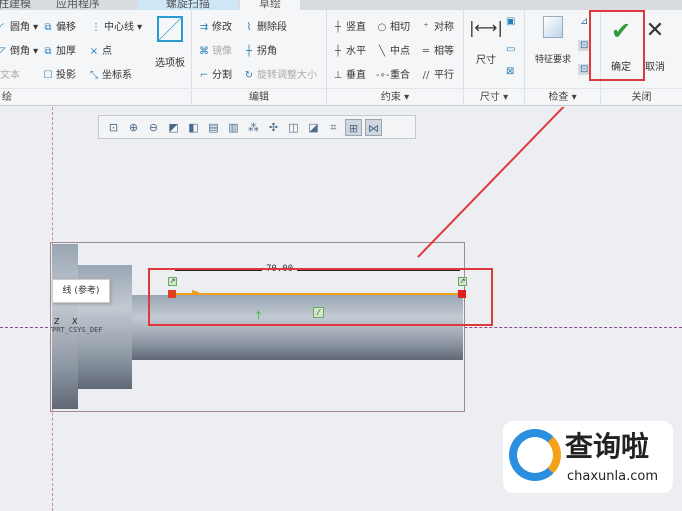 This screenshot has height=511, width=682. What do you see at coordinates (259, 97) in the screenshot?
I see `group-label-edit: 编辑` at bounding box center [259, 97].